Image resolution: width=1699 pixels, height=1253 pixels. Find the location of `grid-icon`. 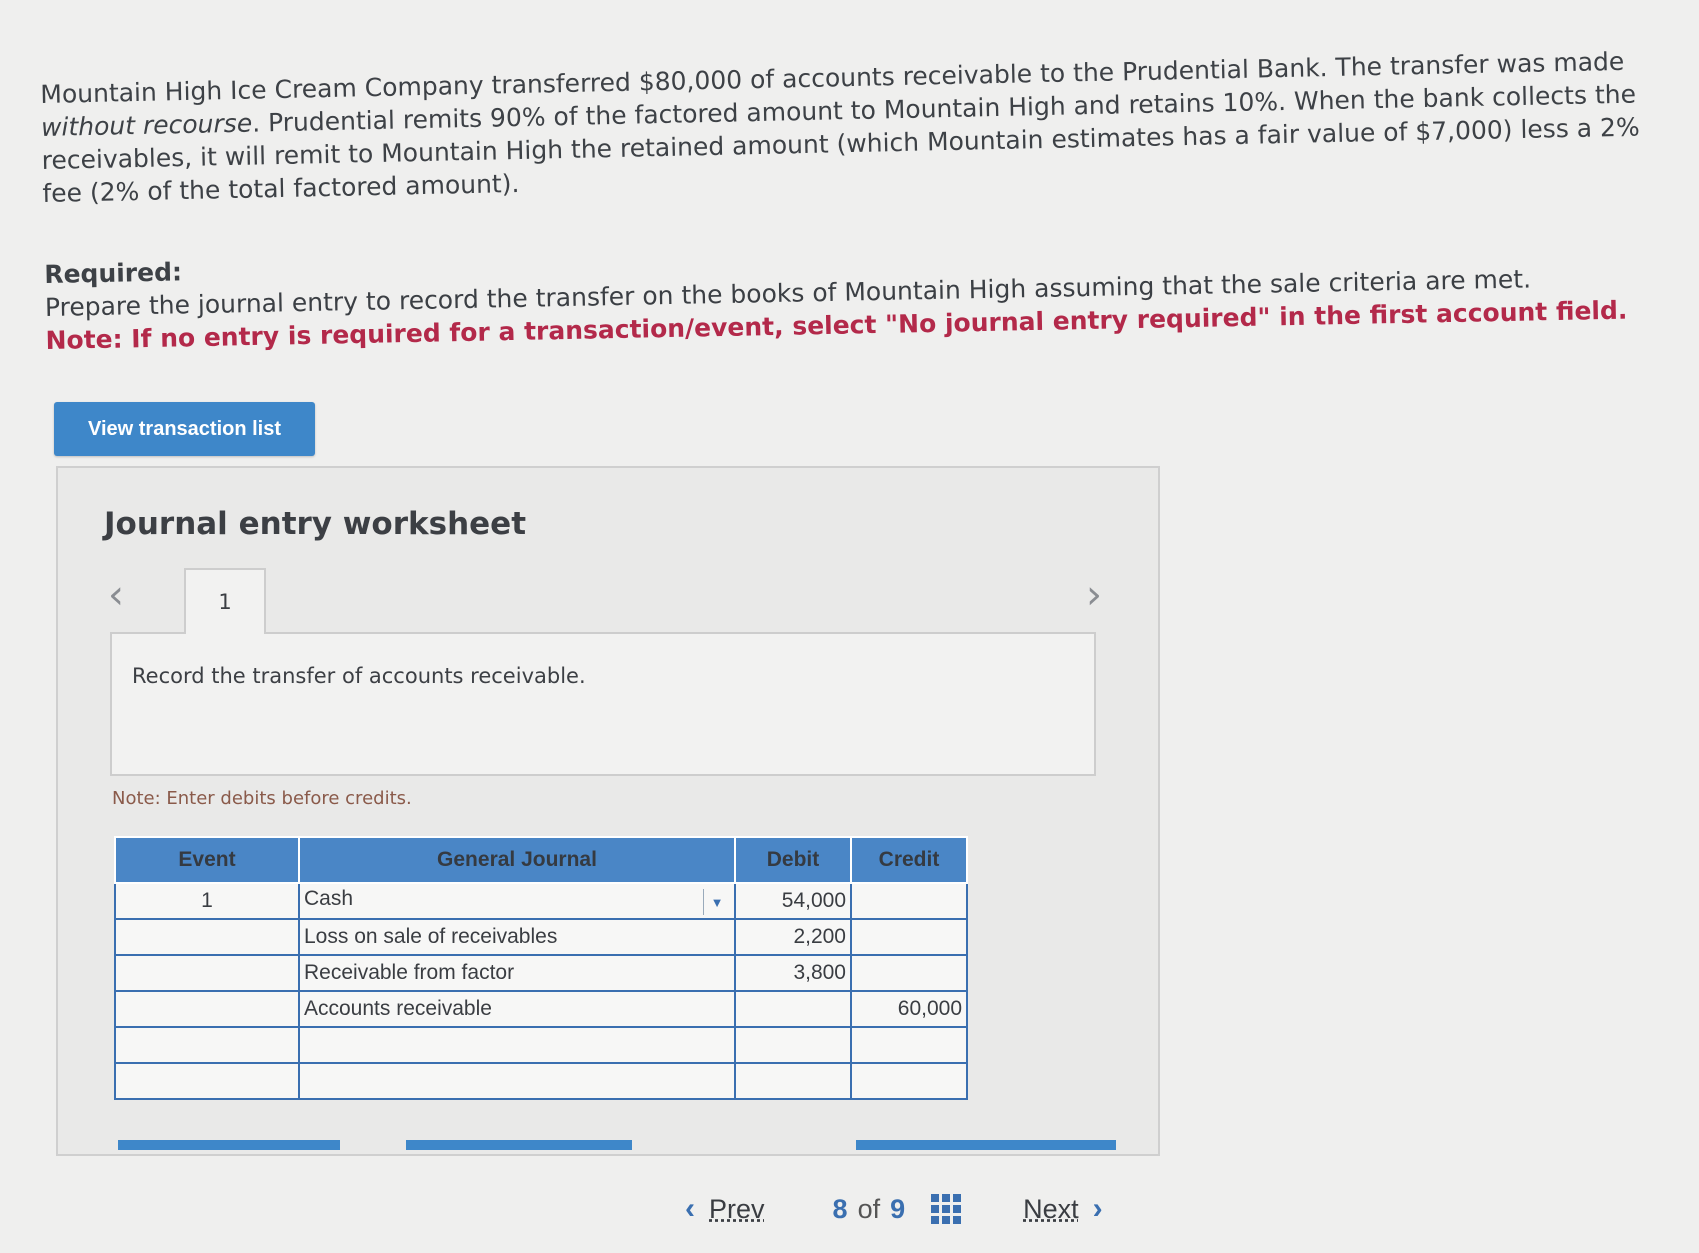

grid-icon is located at coordinates (946, 1209).